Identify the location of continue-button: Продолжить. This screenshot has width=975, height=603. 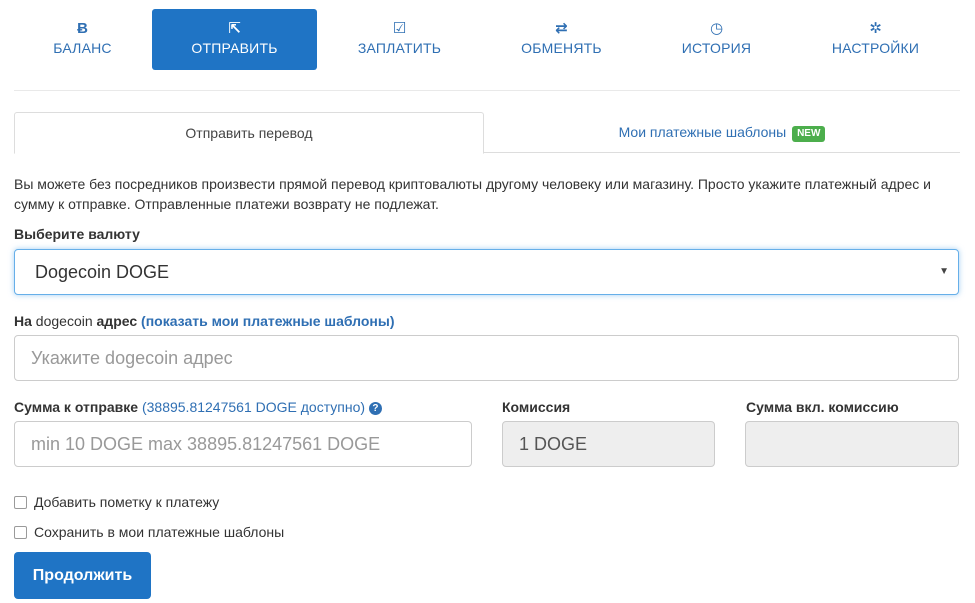
(82, 575).